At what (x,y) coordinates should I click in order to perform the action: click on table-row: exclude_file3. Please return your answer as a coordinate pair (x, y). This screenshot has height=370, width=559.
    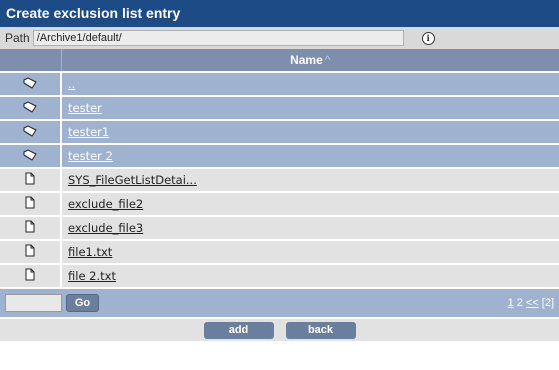
    Looking at the image, I should click on (279, 227).